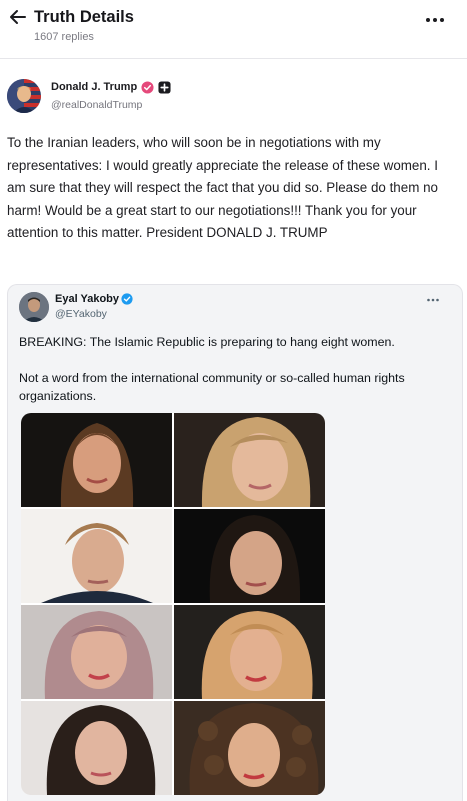 This screenshot has width=467, height=801. What do you see at coordinates (34, 307) in the screenshot?
I see `quoted-avatar` at bounding box center [34, 307].